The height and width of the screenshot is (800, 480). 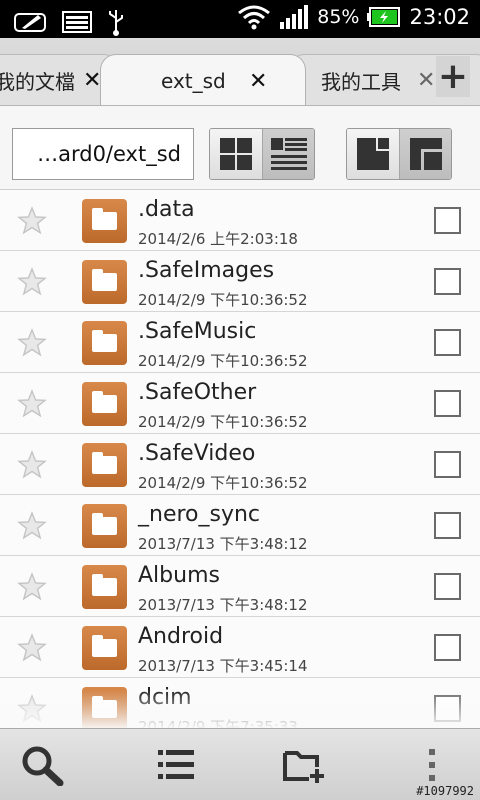 I want to click on add-tab-button: +, so click(x=452, y=76).